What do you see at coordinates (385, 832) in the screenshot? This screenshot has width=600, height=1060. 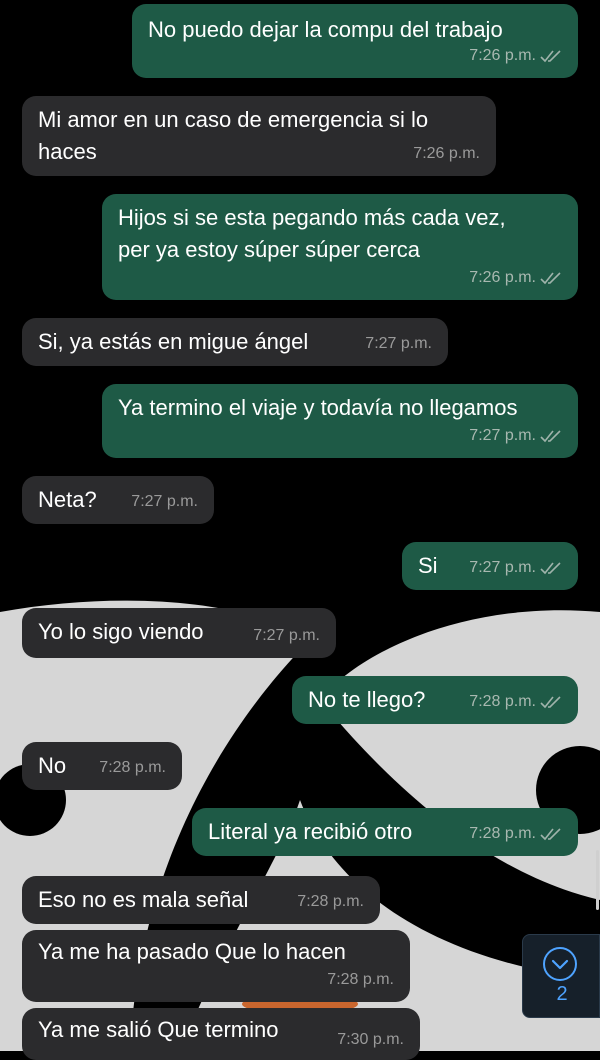 I see `message-bubble-outgoing: Literal ya recibió otro 7:28 p.m.` at bounding box center [385, 832].